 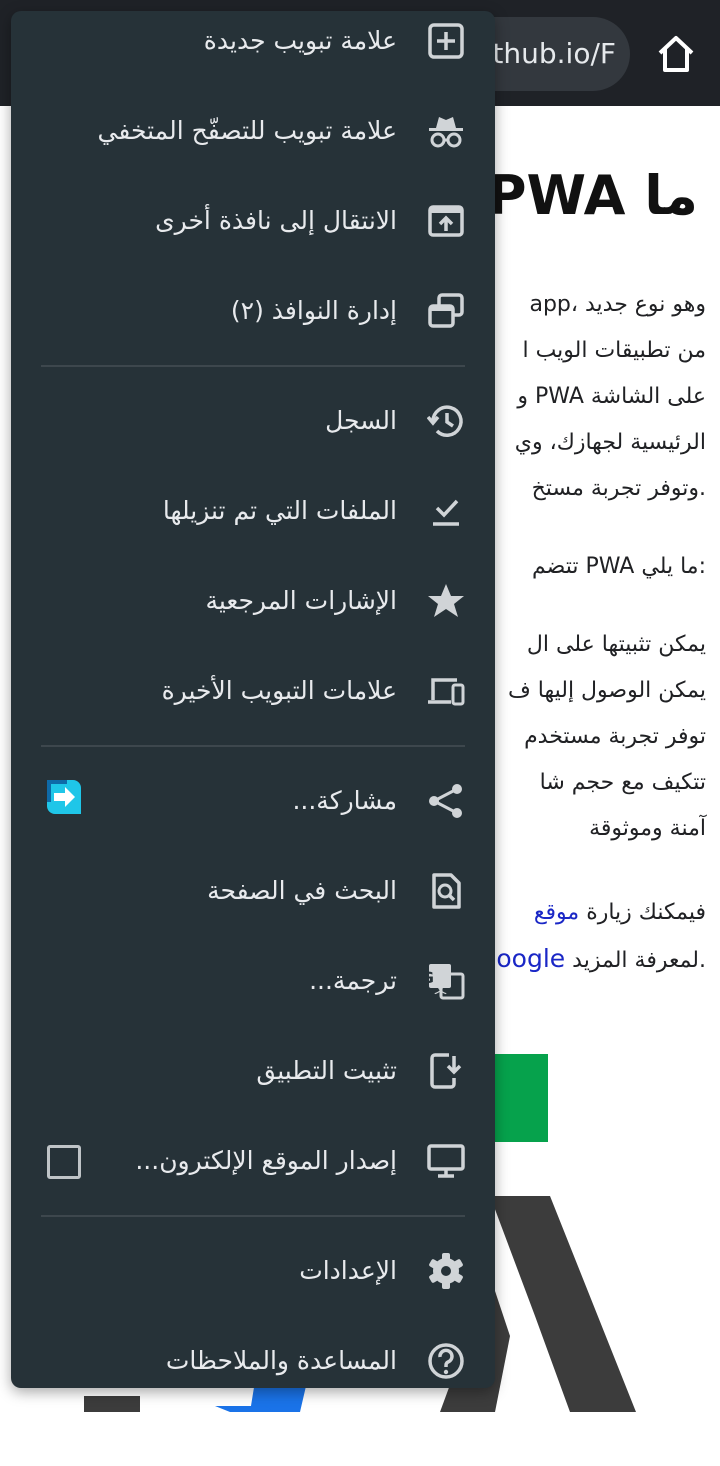 I want to click on outro-line: .لمعرفة المزيد oogle, so click(x=601, y=960).